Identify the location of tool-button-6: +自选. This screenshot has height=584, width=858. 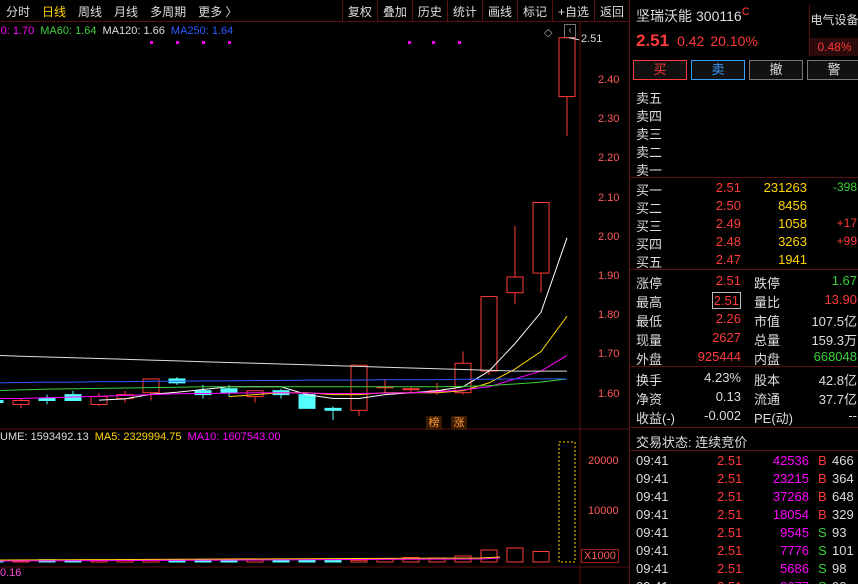
(572, 11).